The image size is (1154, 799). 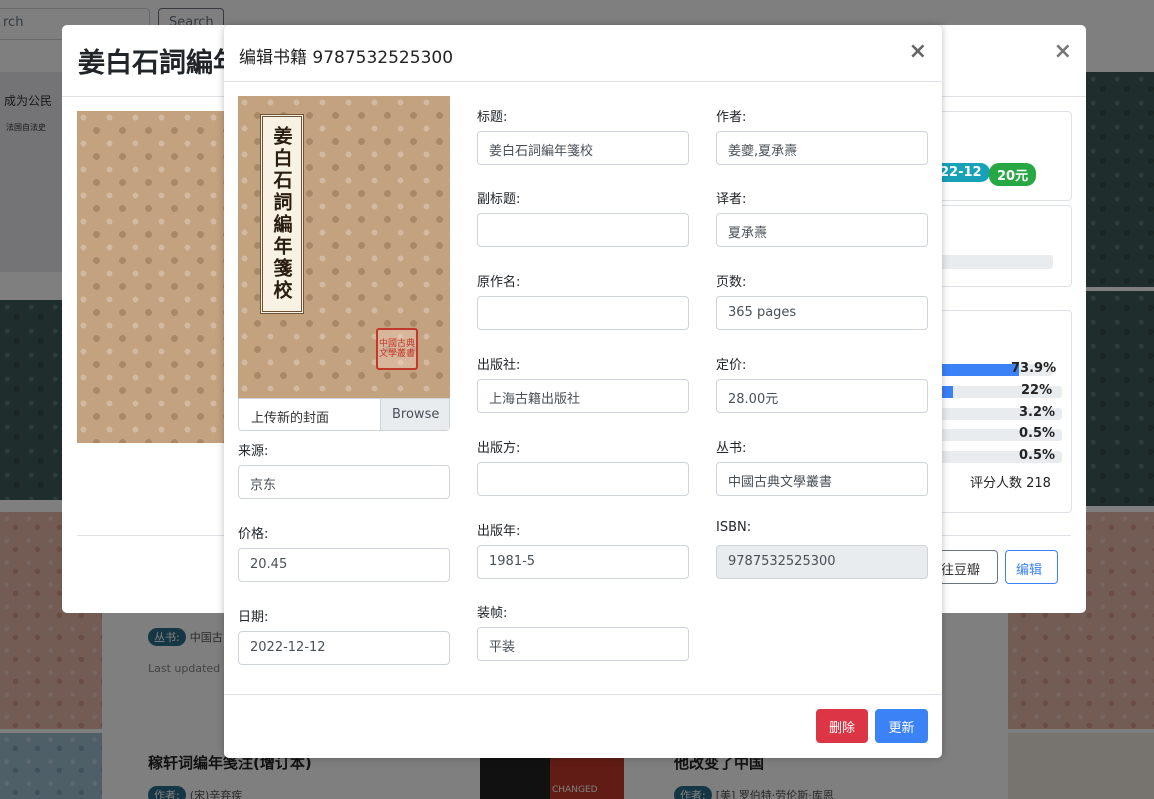 What do you see at coordinates (822, 562) in the screenshot?
I see `isbn-input: 9787532525300` at bounding box center [822, 562].